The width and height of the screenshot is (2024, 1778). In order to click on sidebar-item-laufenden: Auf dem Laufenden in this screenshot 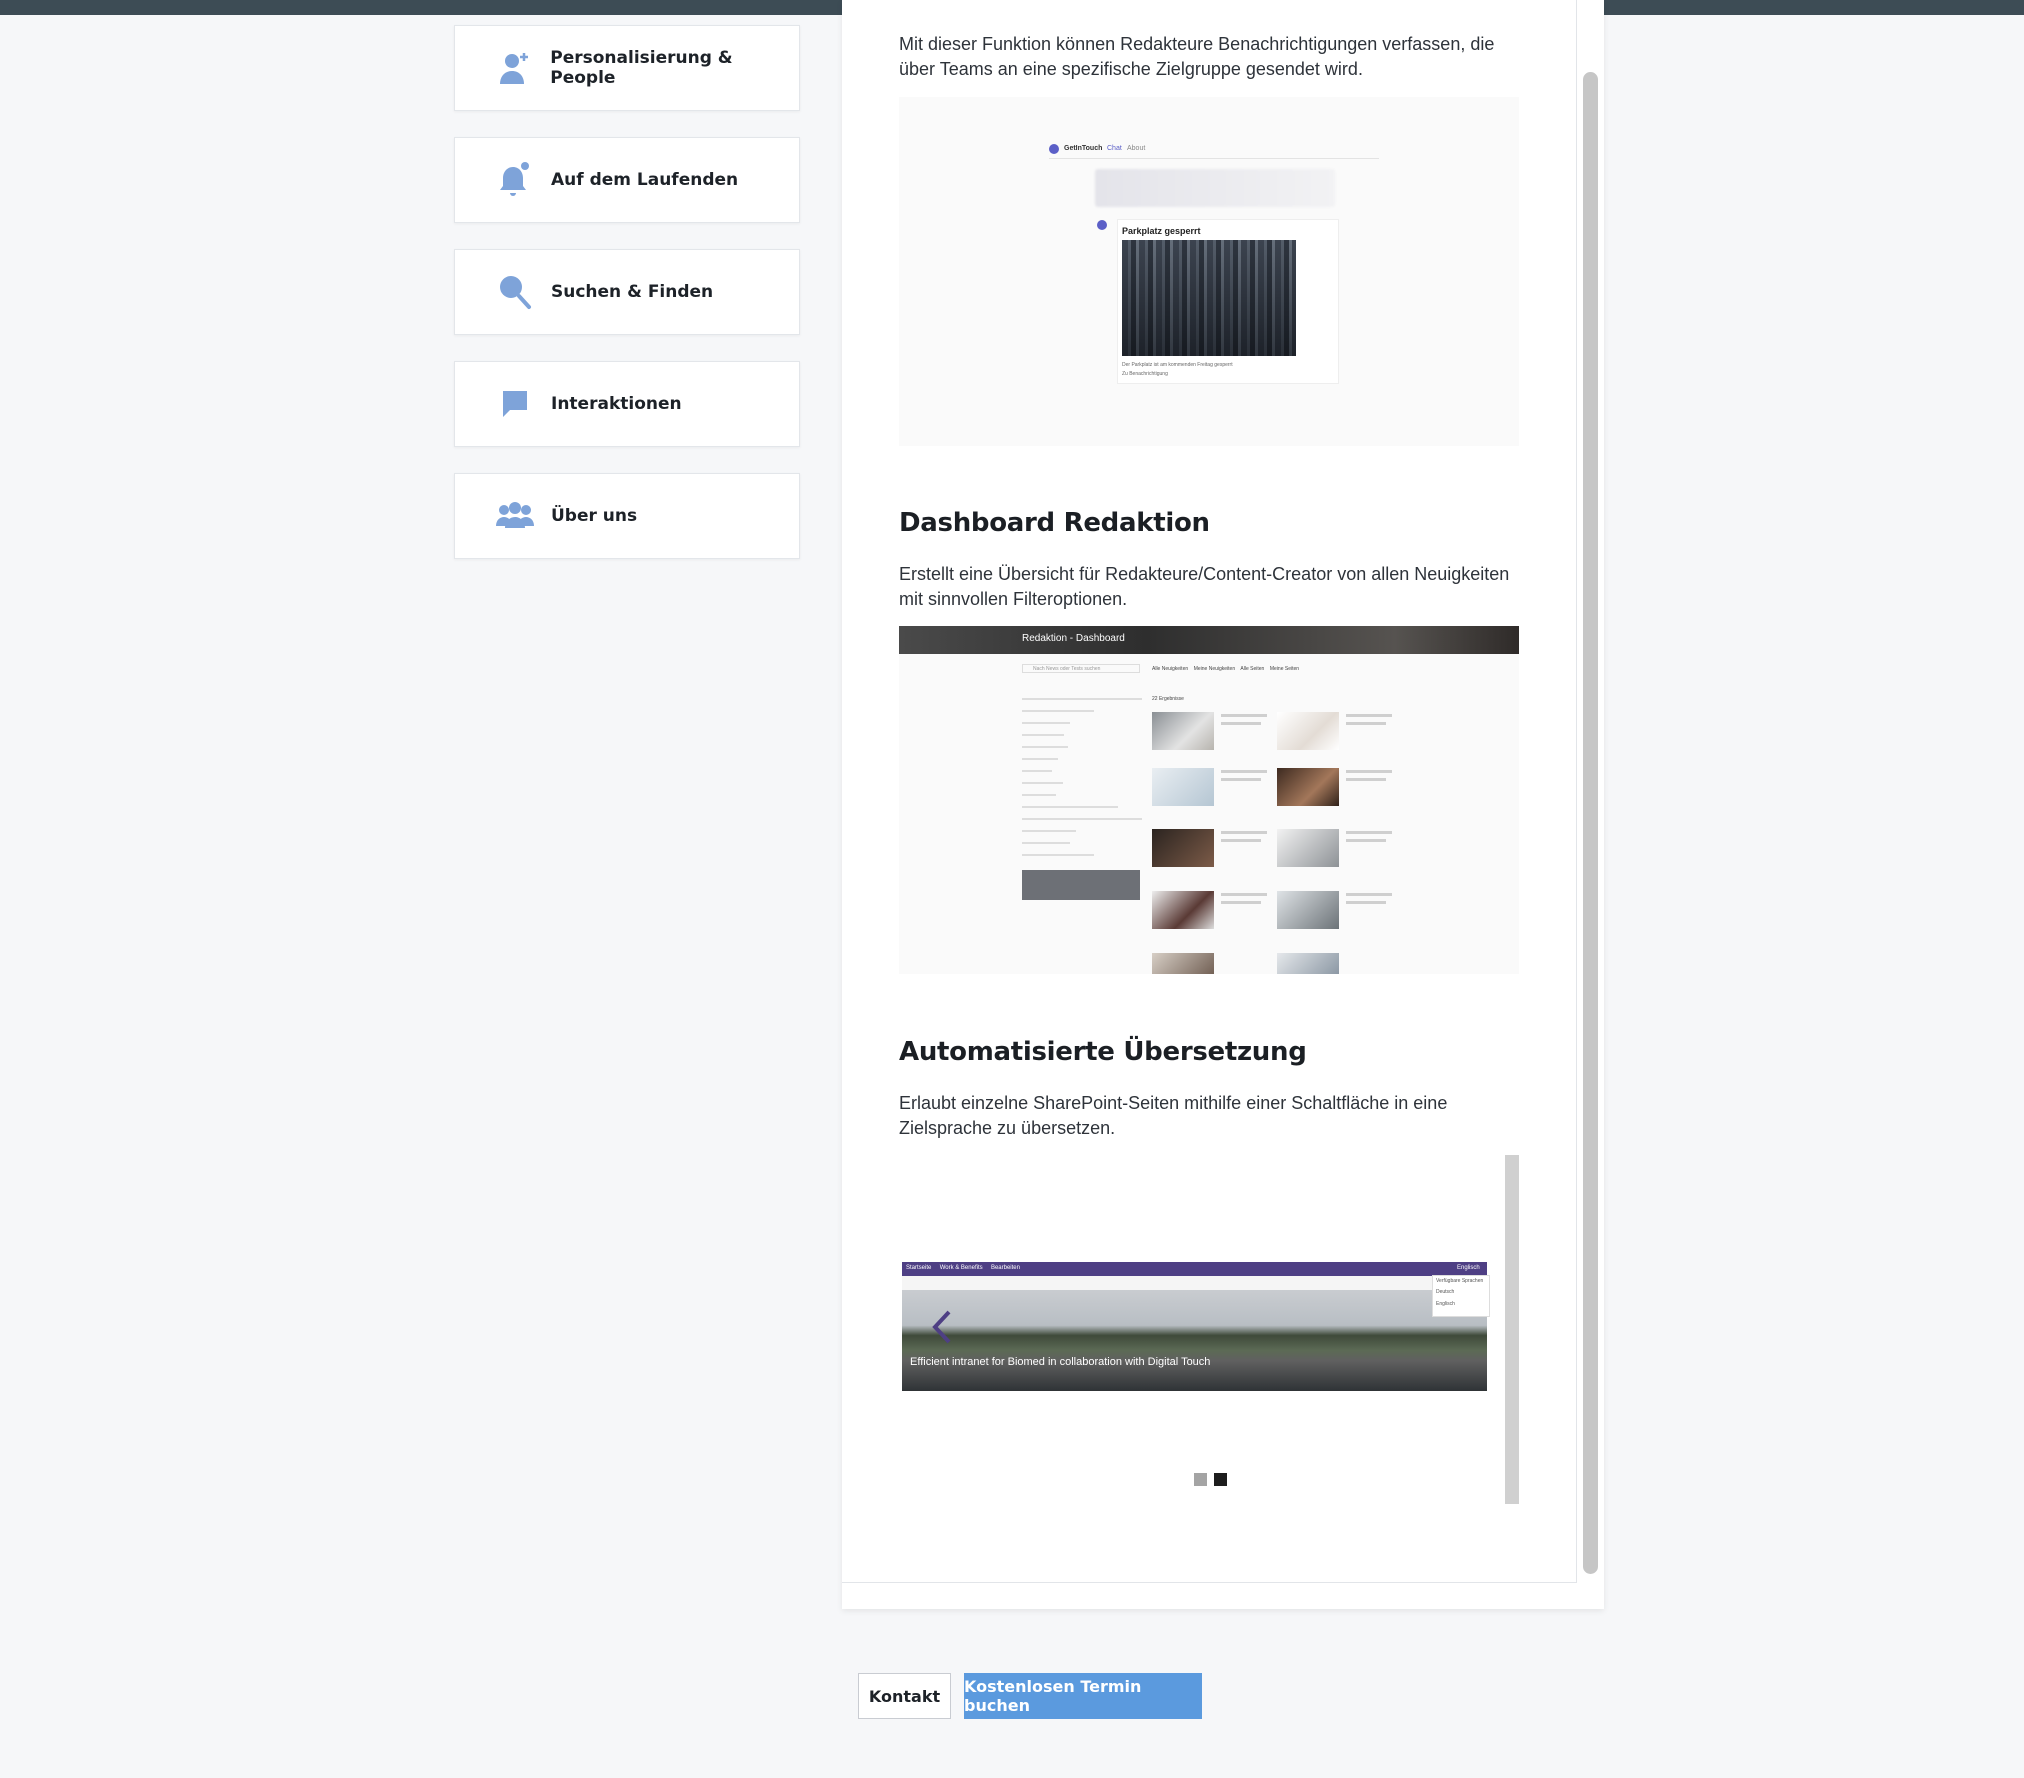, I will do `click(627, 180)`.